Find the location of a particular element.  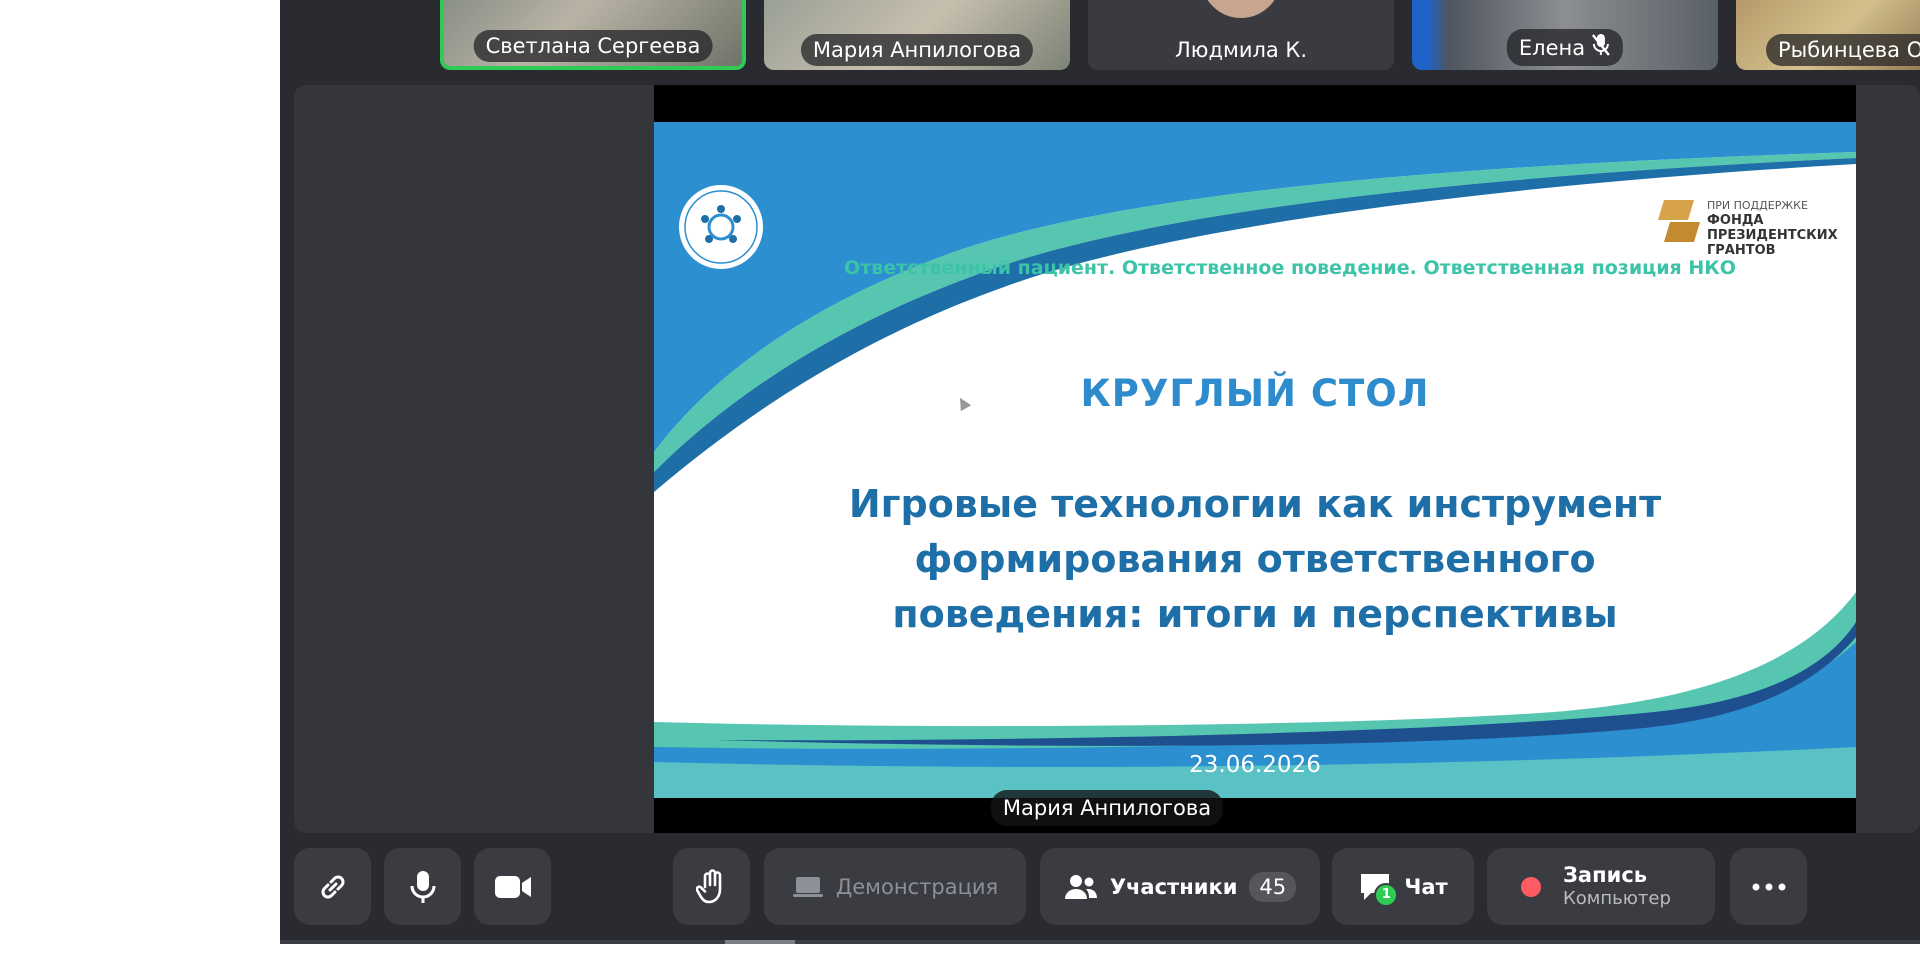

chat-button: 1 Чат is located at coordinates (1403, 886).